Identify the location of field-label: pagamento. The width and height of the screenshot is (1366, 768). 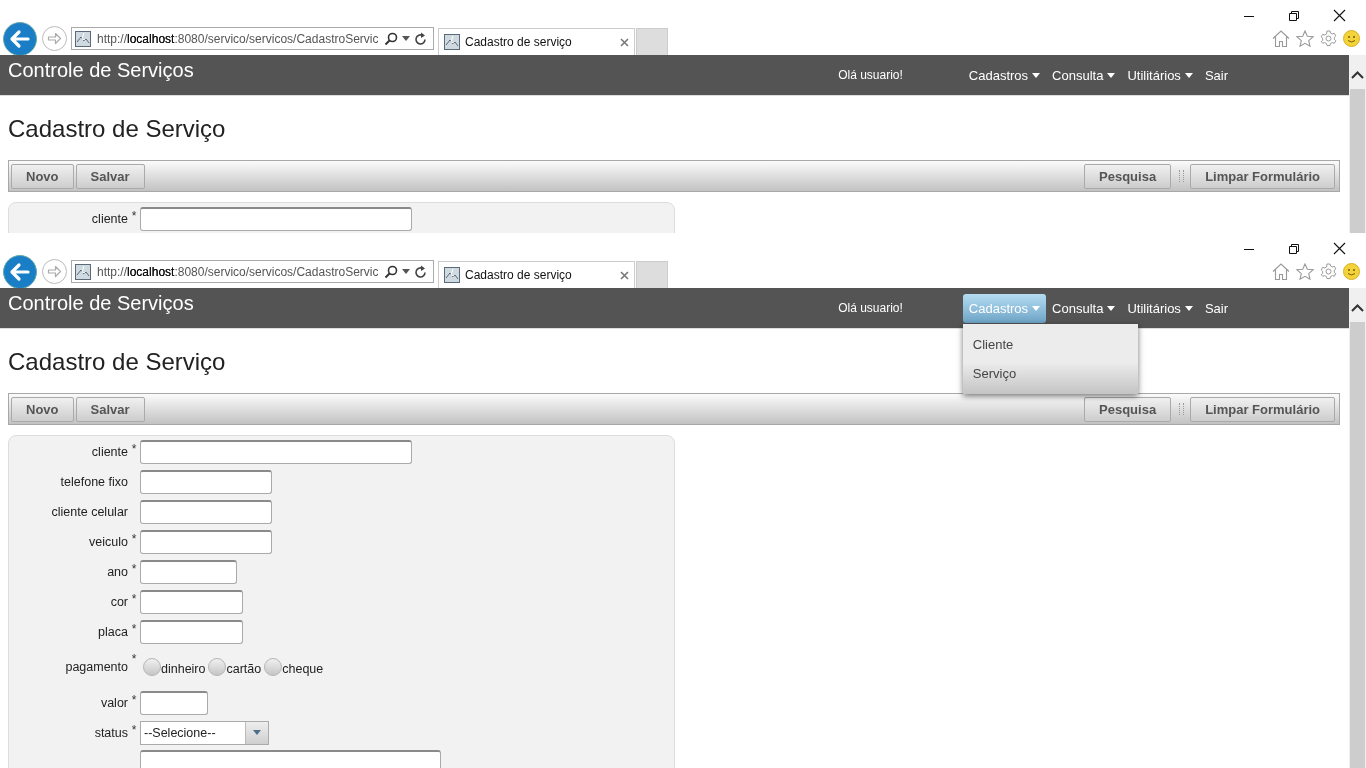
(96, 667).